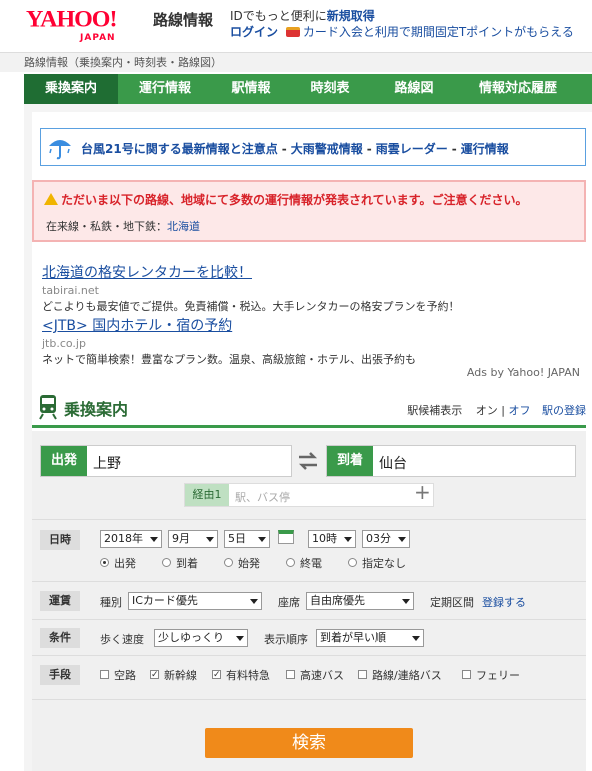 The width and height of the screenshot is (592, 771). What do you see at coordinates (154, 675) in the screenshot?
I see `checkbox-shinkansen: ✓` at bounding box center [154, 675].